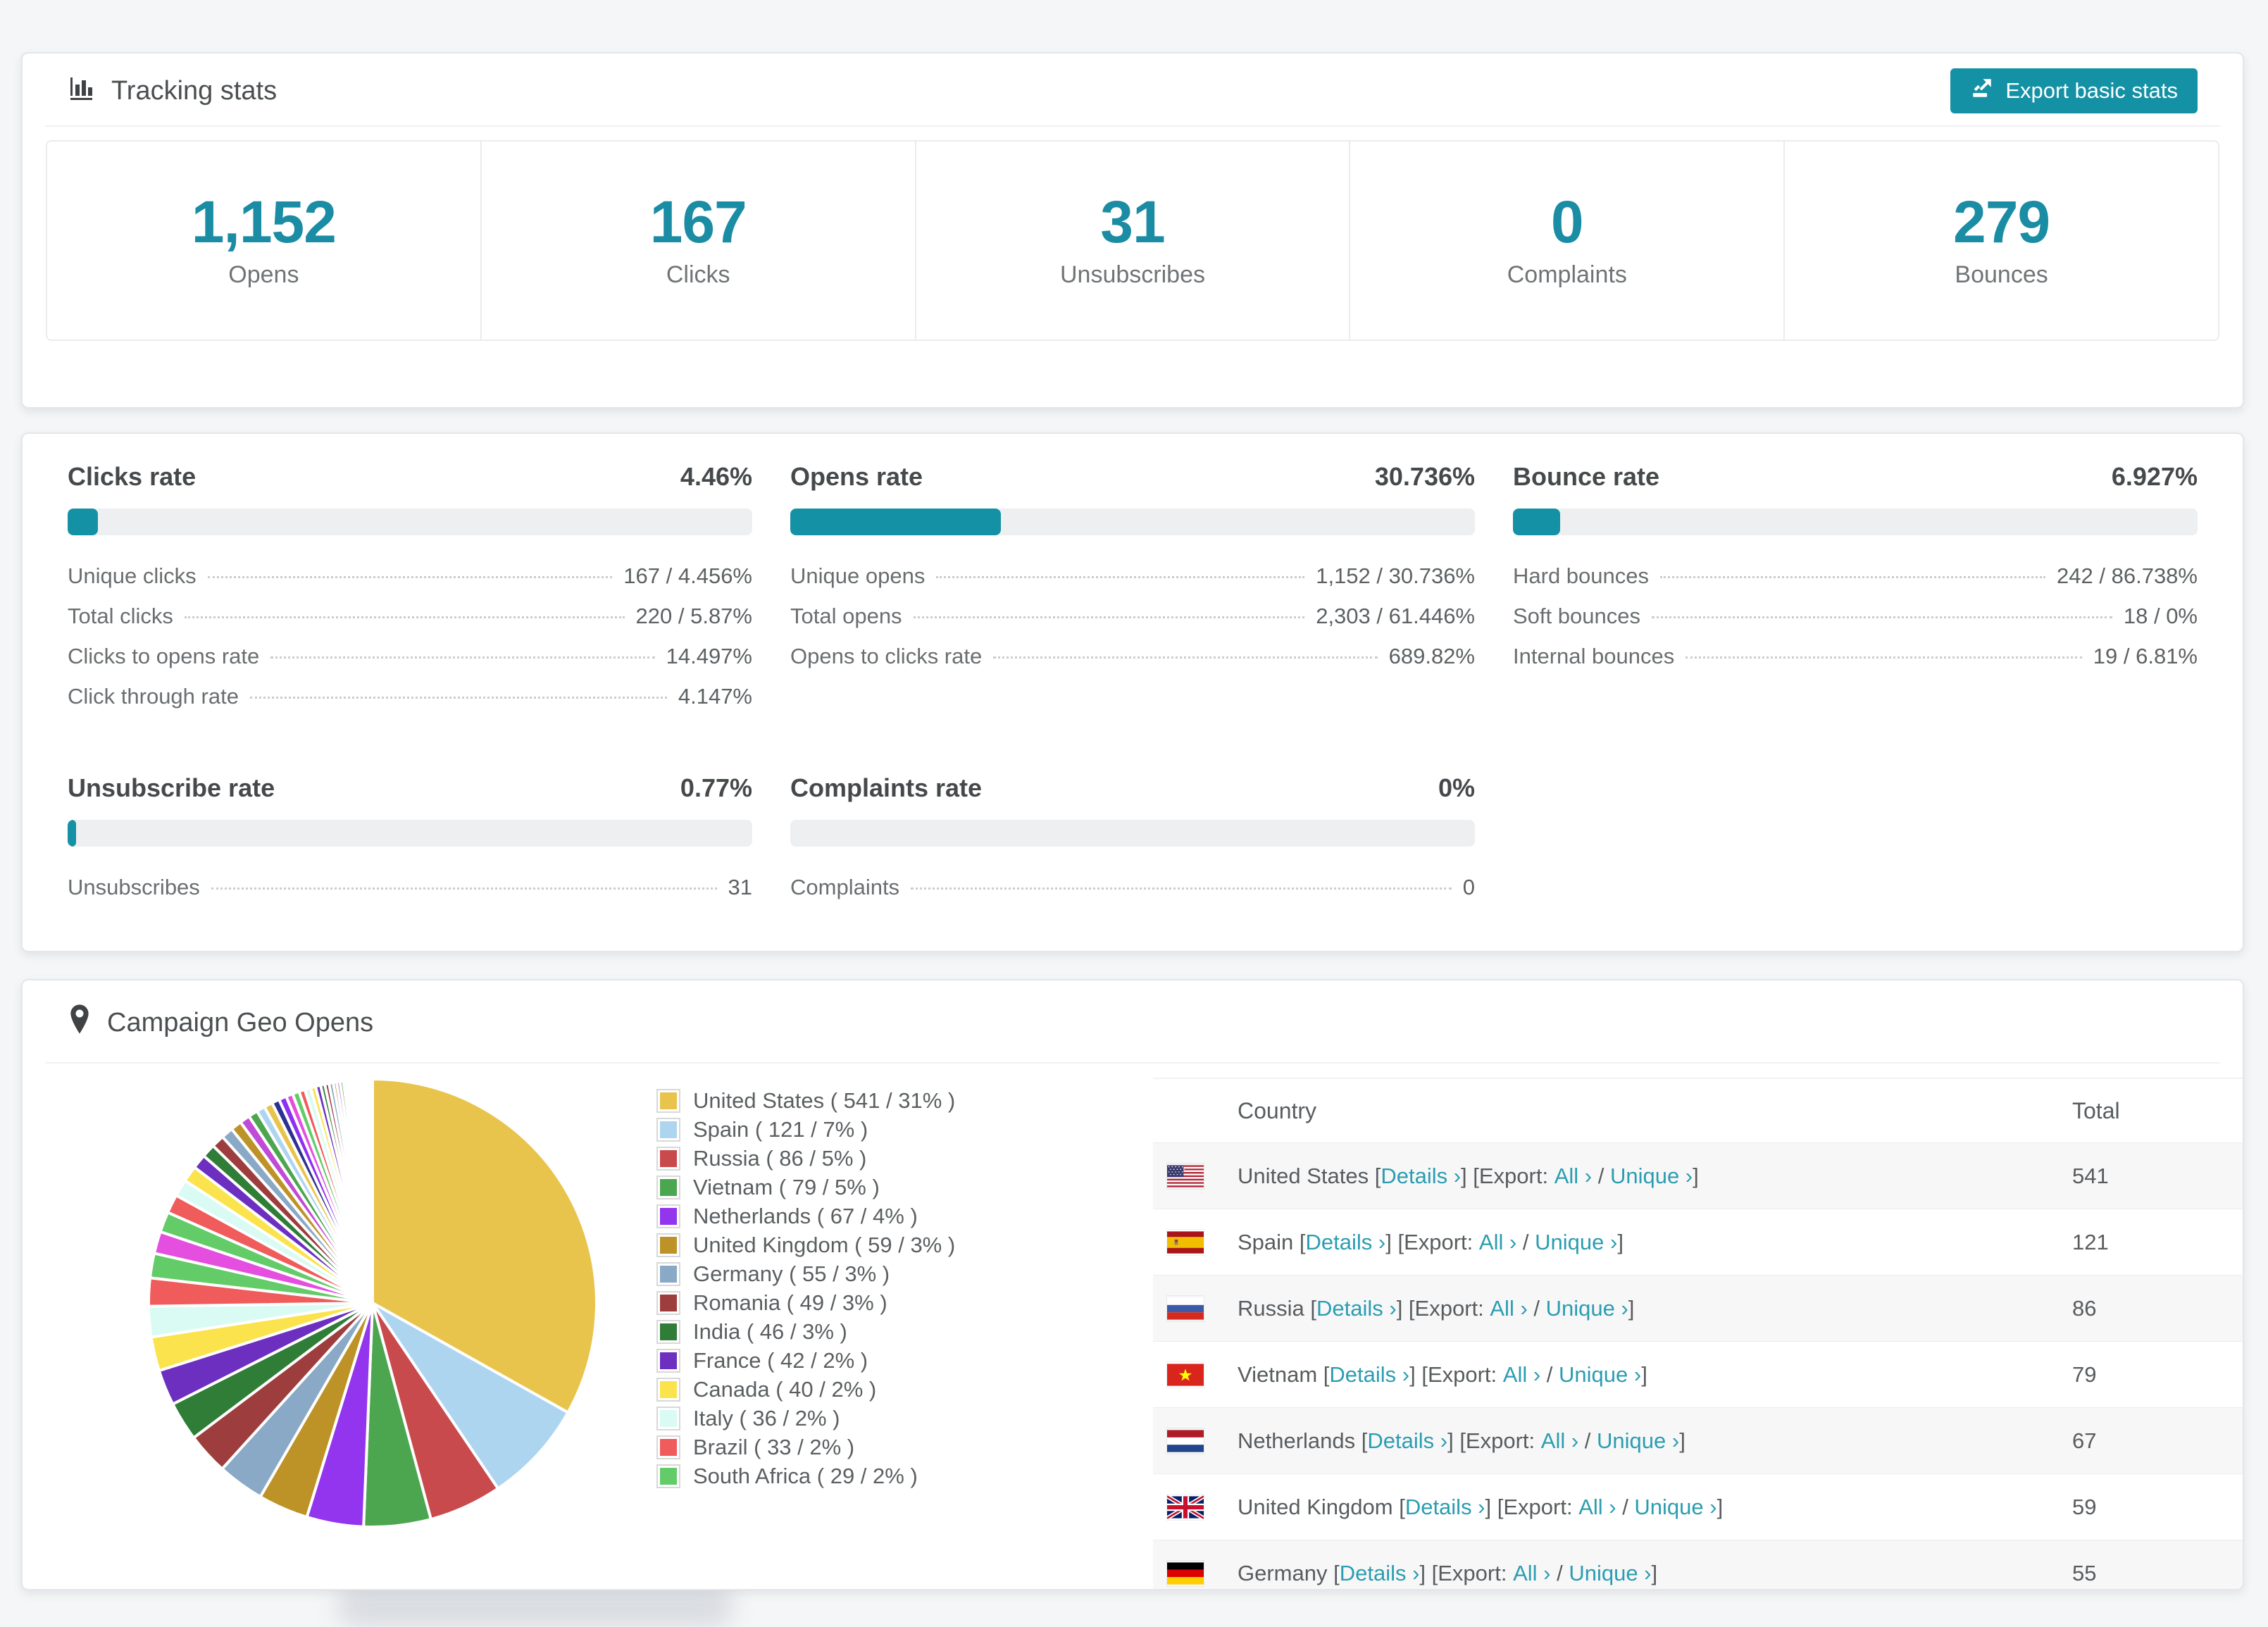 Image resolution: width=2268 pixels, height=1627 pixels. Describe the element at coordinates (2085, 1572) in the screenshot. I see `country-total: 55` at that location.